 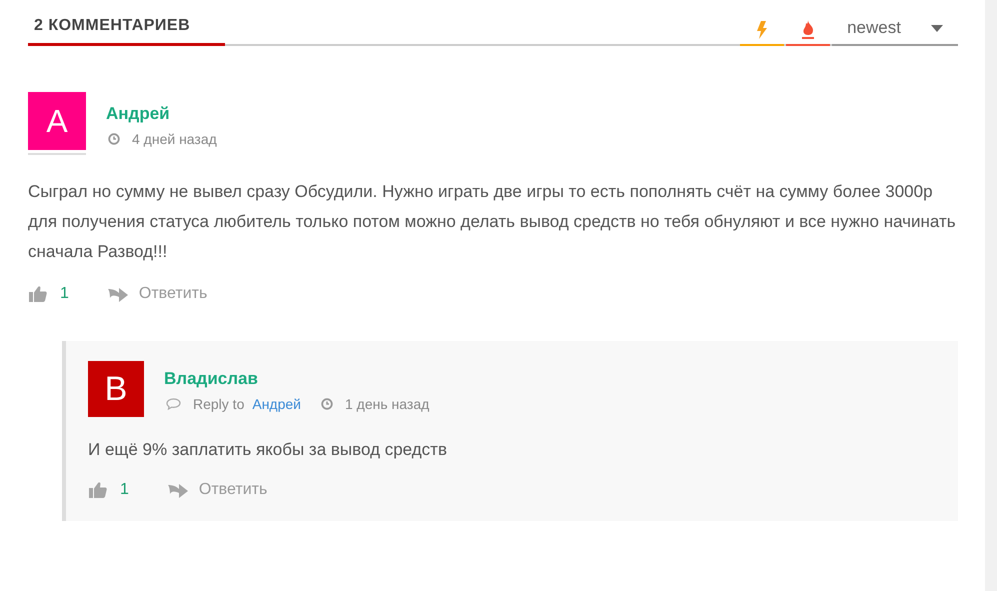 I want to click on caret-icon, so click(x=936, y=28).